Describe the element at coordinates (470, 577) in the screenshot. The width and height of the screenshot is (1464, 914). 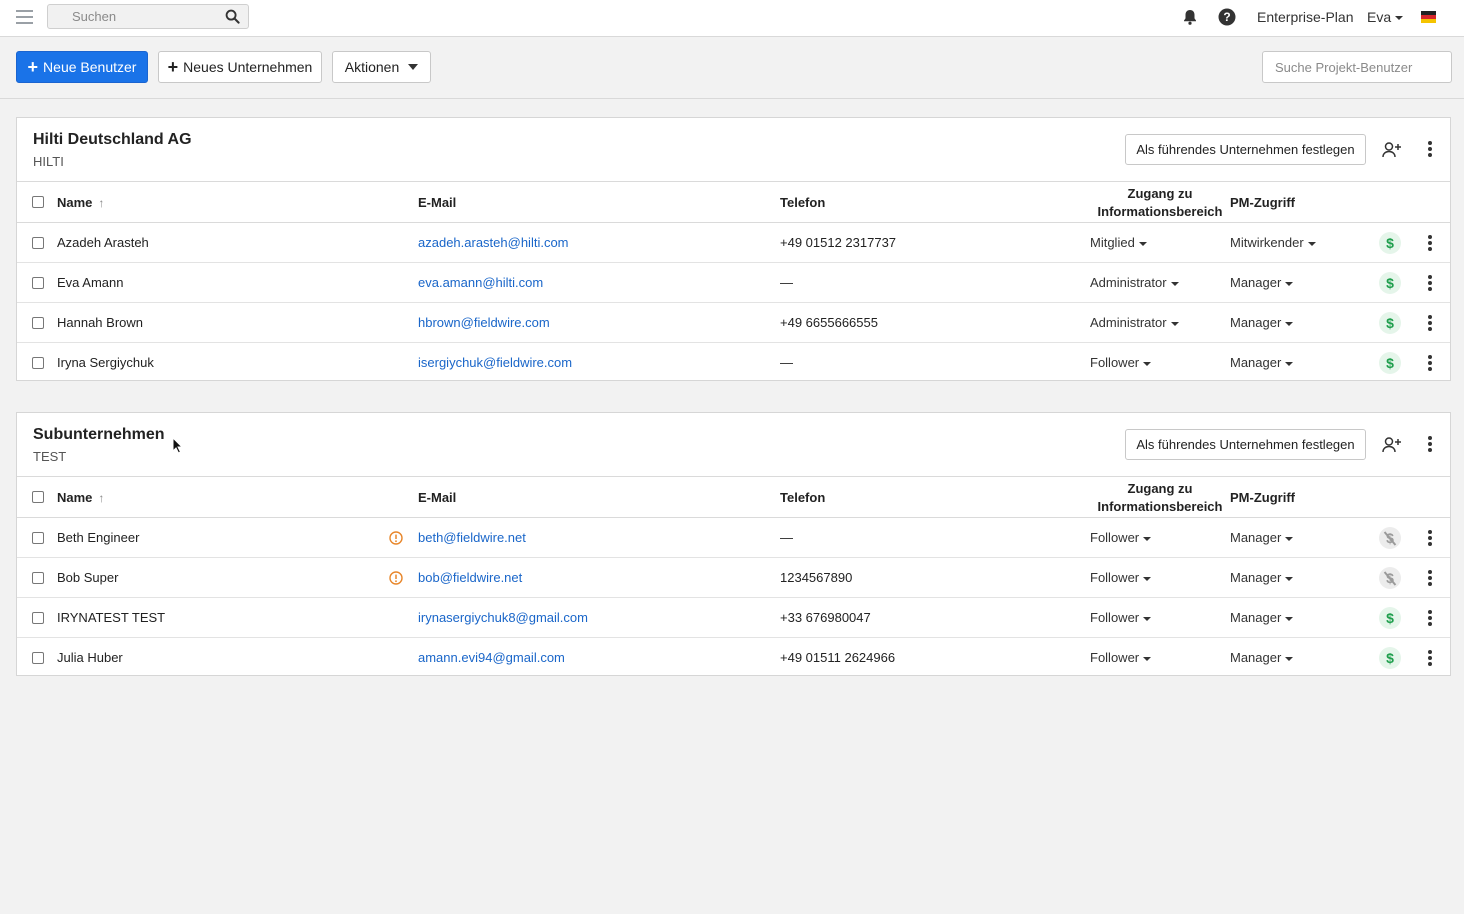
I see `user-email-link: bob@fieldwire.net` at that location.